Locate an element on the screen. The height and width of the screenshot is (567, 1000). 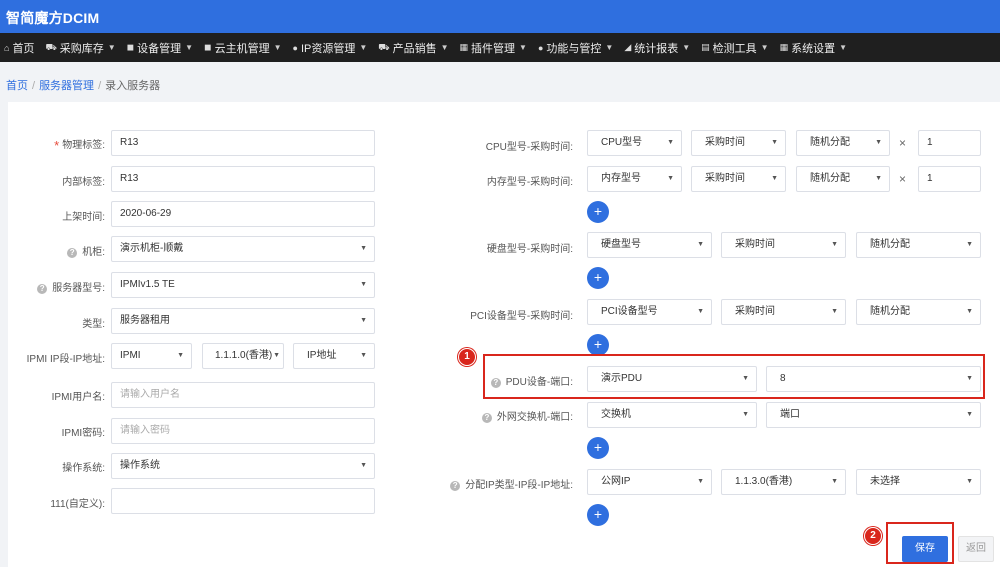
nav-item-list: ▤ 检测工具 ▼ is located at coordinates (734, 48).